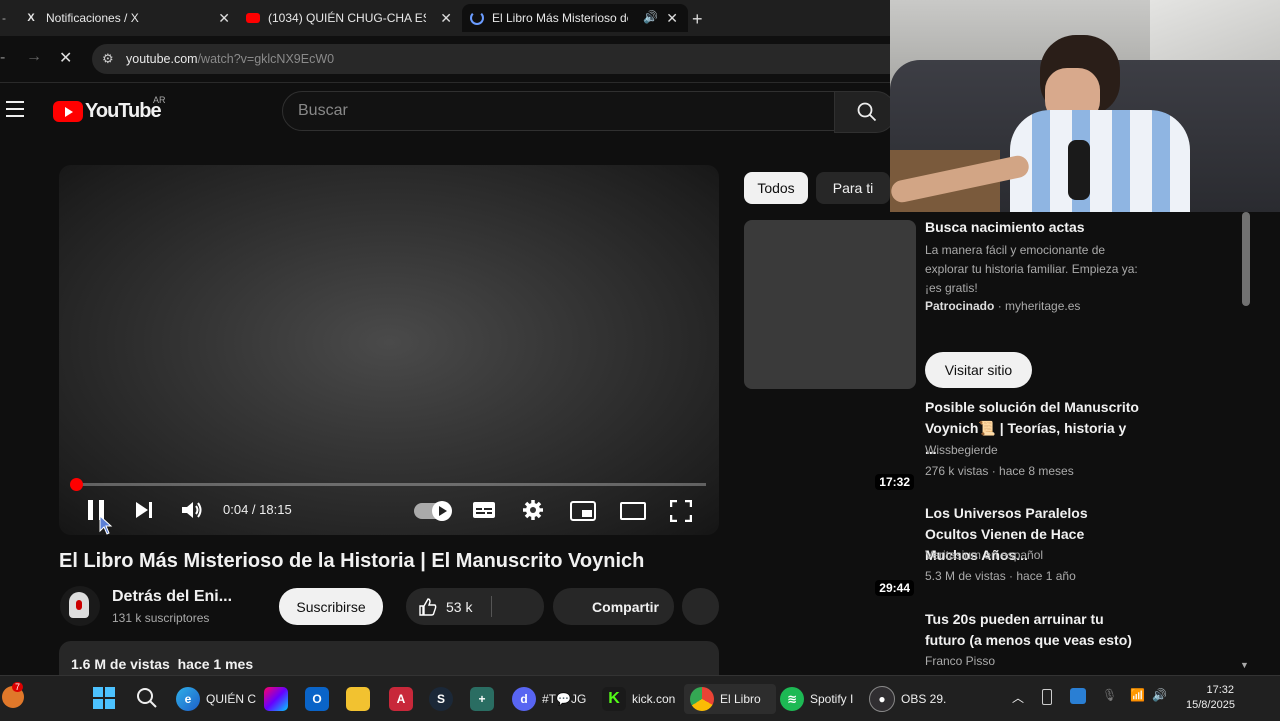 The width and height of the screenshot is (1280, 721). Describe the element at coordinates (697, 19) in the screenshot. I see `new-tab-button: +` at that location.